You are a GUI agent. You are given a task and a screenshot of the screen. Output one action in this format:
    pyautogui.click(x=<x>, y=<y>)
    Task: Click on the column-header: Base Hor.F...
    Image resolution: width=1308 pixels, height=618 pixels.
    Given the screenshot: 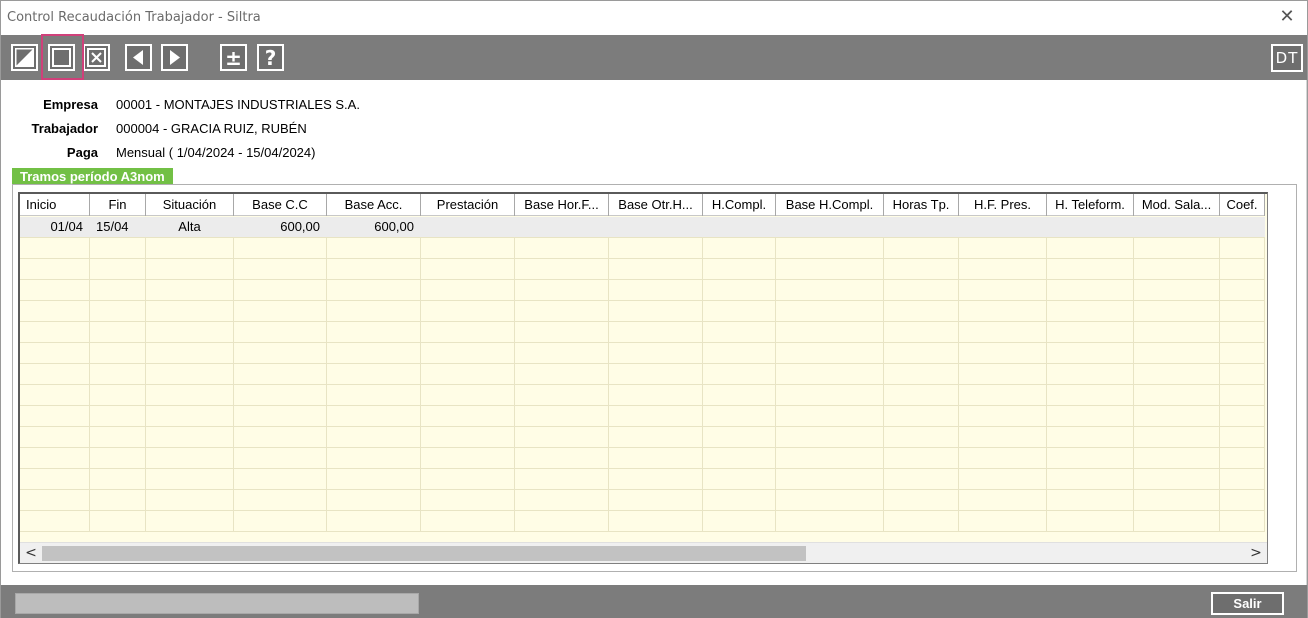 What is the action you would take?
    pyautogui.click(x=562, y=205)
    